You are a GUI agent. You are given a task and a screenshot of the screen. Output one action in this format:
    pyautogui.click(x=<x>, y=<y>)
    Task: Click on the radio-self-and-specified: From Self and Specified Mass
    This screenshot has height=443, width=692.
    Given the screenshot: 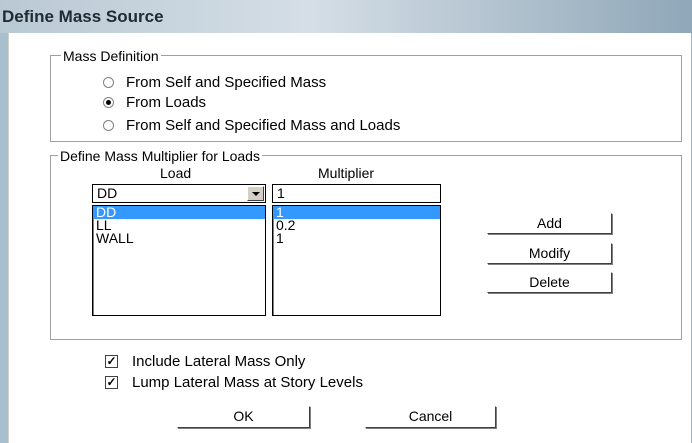 What is the action you would take?
    pyautogui.click(x=214, y=82)
    